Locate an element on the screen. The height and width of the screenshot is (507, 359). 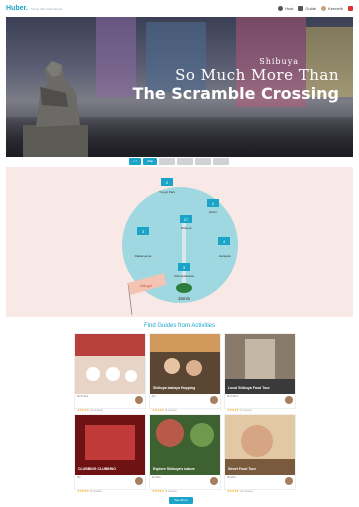
nav-guide-label: Guide is located at coordinates (311, 8).